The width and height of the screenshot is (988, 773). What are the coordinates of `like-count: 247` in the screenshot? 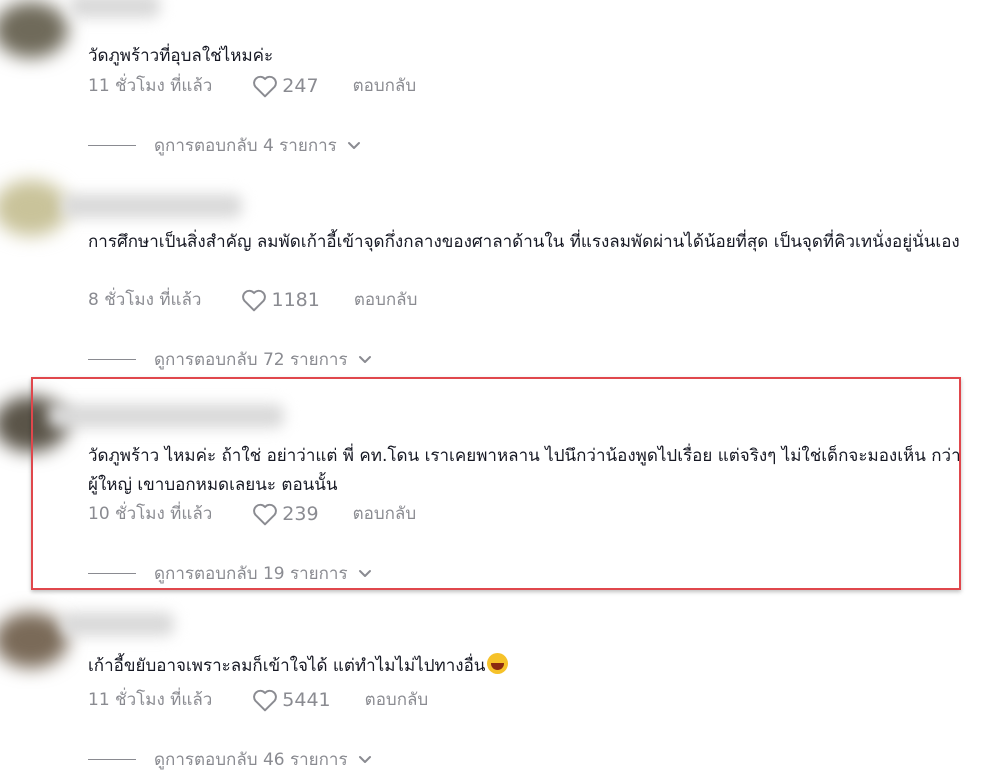 It's located at (300, 85).